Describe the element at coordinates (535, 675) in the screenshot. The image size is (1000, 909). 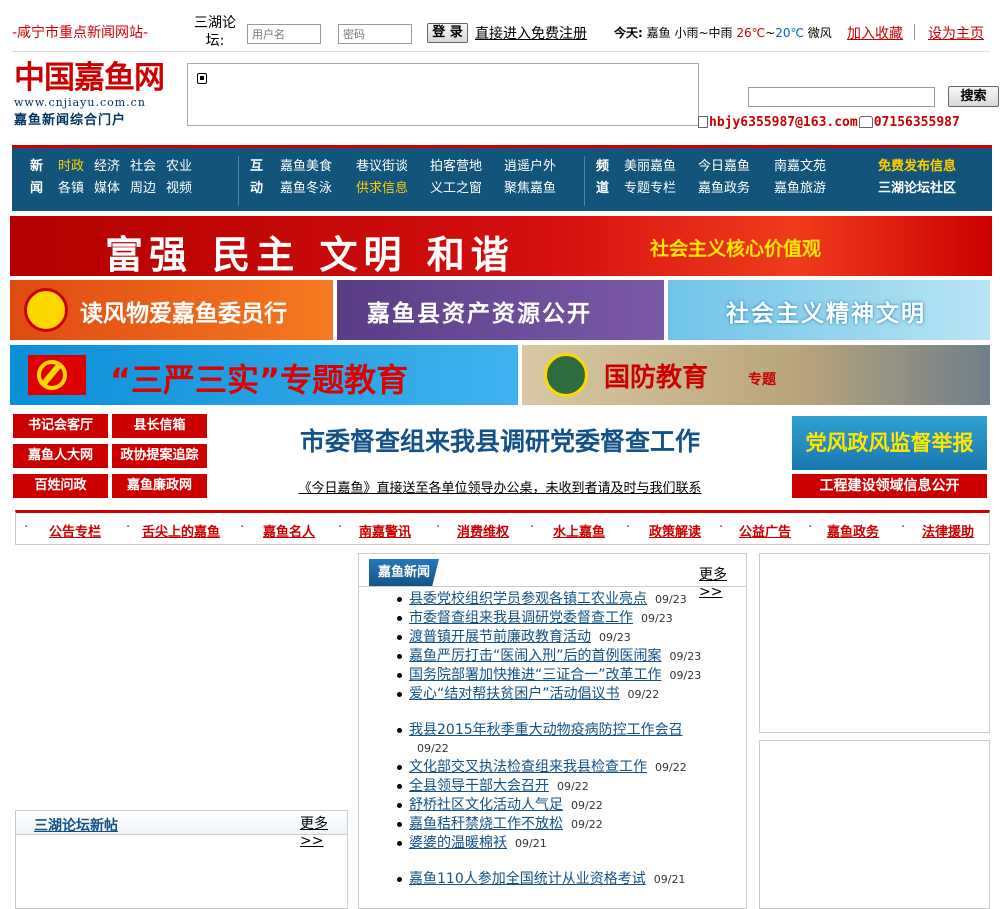
I see `news-title: 国务院部署加快推进“三证合一”改革工作` at that location.